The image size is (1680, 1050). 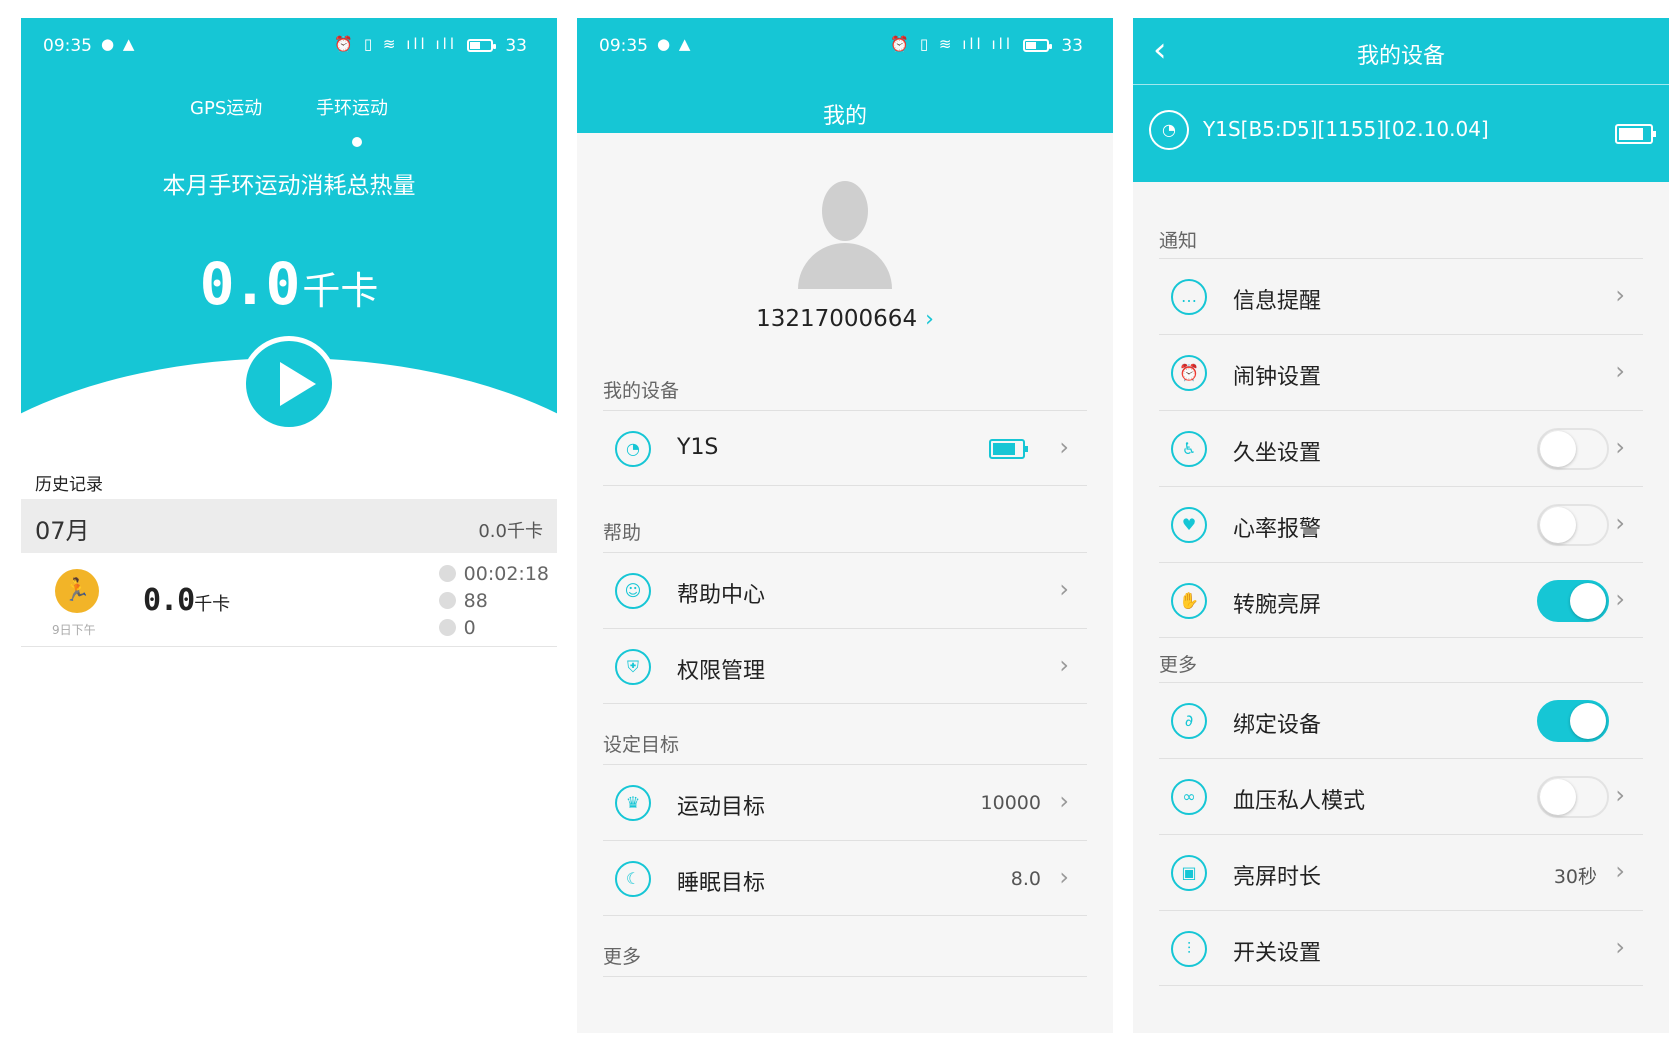 What do you see at coordinates (845, 211) in the screenshot?
I see `avatar-head` at bounding box center [845, 211].